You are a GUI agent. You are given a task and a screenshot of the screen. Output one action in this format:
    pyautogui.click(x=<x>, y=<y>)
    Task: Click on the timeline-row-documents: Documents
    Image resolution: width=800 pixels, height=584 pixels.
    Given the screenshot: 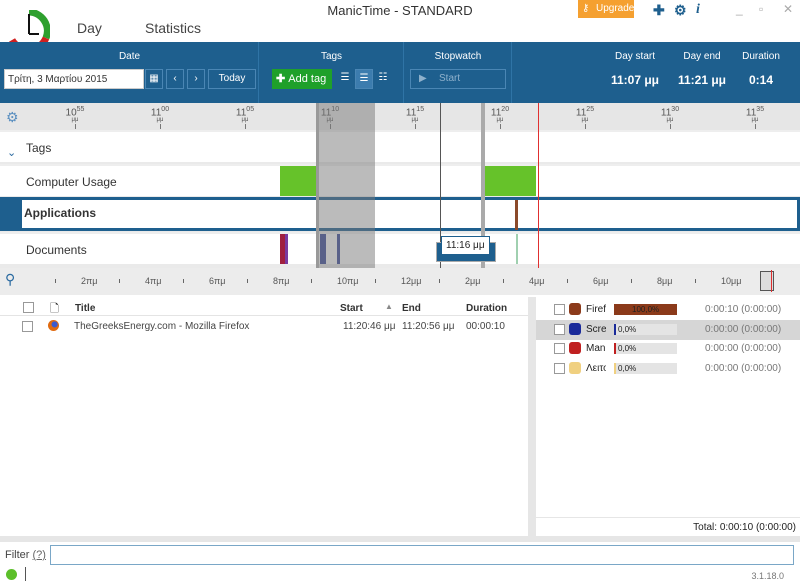 What is the action you would take?
    pyautogui.click(x=400, y=248)
    